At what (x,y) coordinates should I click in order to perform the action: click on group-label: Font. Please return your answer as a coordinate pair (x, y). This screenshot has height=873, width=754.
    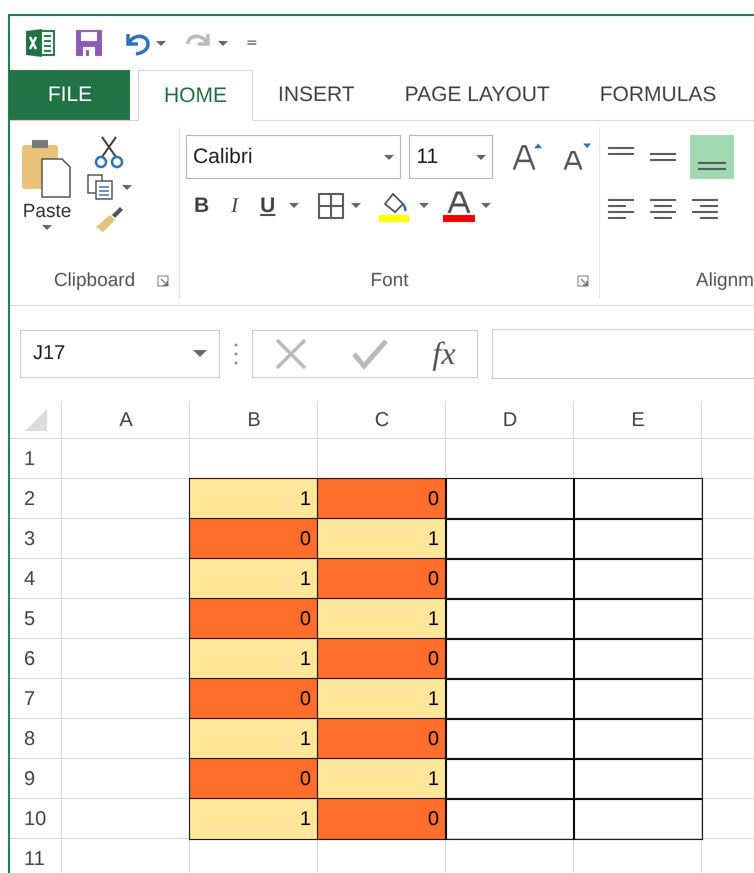
    Looking at the image, I should click on (389, 281).